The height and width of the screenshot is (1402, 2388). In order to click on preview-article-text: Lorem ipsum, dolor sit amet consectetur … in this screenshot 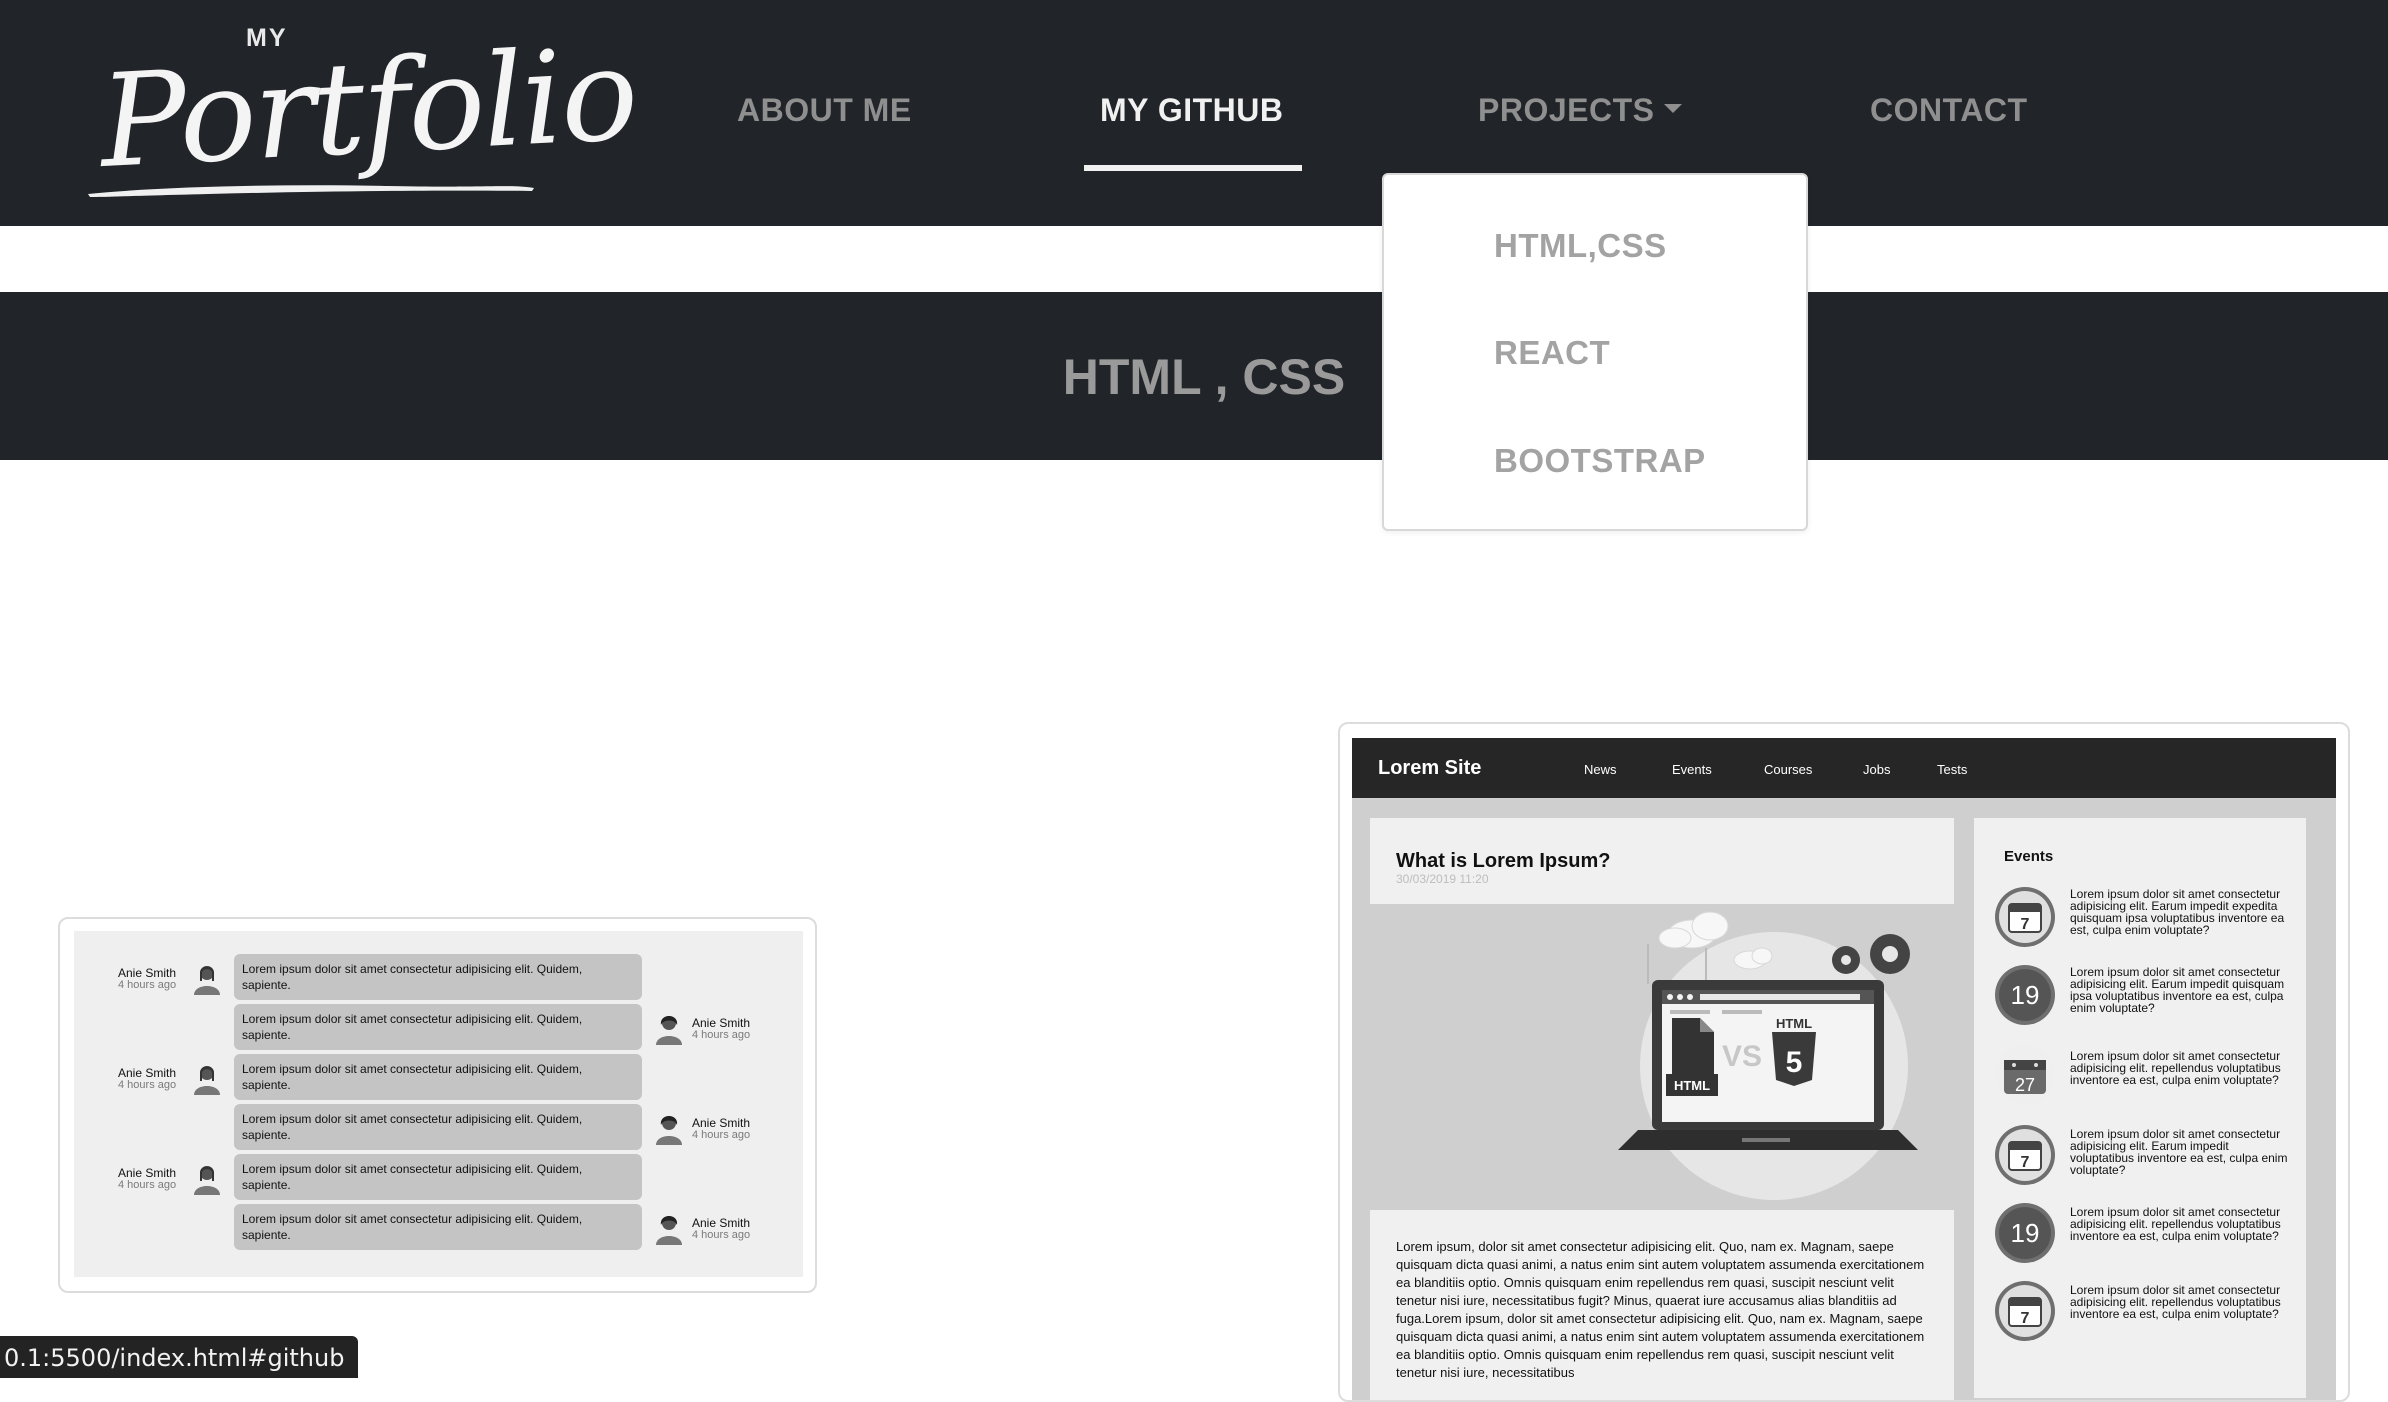, I will do `click(1660, 1309)`.